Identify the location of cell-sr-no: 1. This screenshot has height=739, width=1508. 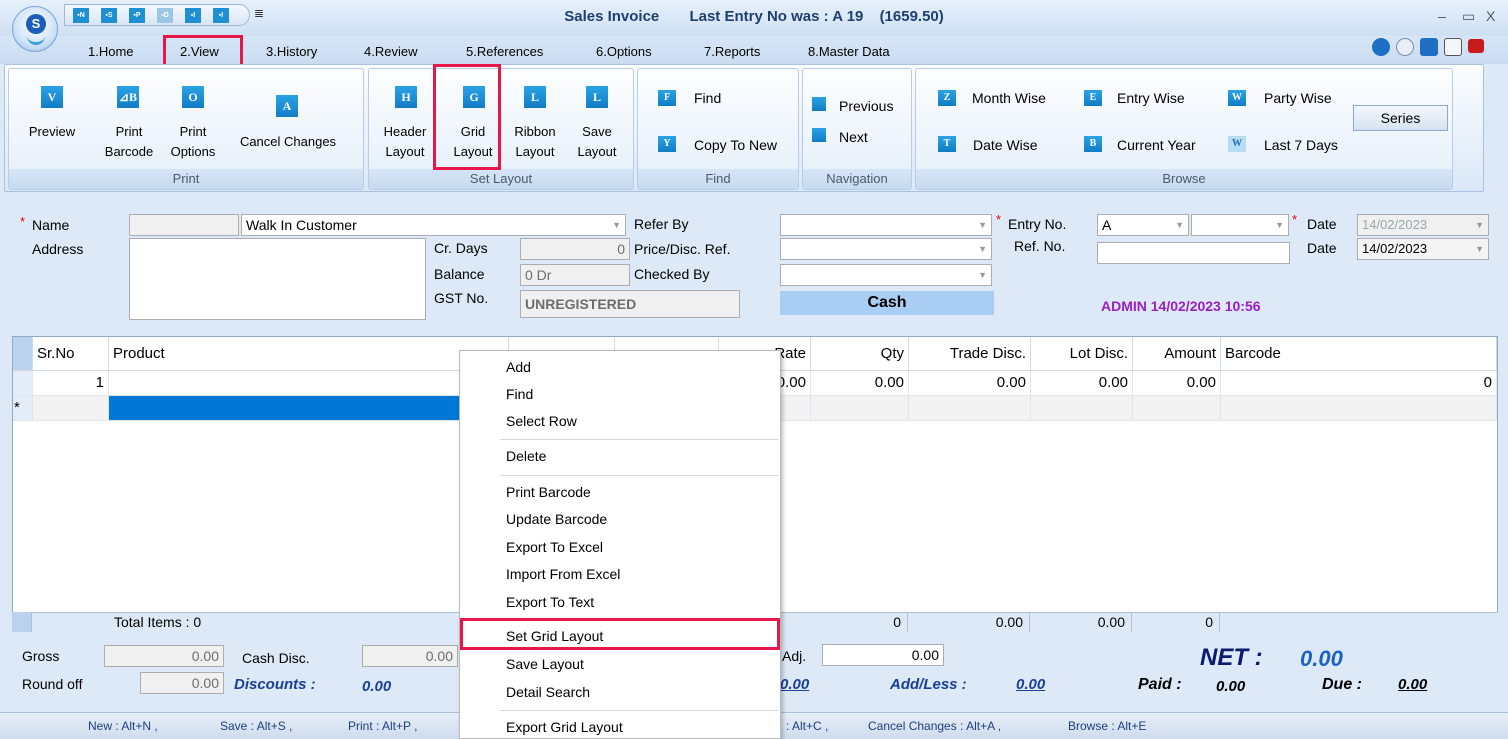
(71, 383).